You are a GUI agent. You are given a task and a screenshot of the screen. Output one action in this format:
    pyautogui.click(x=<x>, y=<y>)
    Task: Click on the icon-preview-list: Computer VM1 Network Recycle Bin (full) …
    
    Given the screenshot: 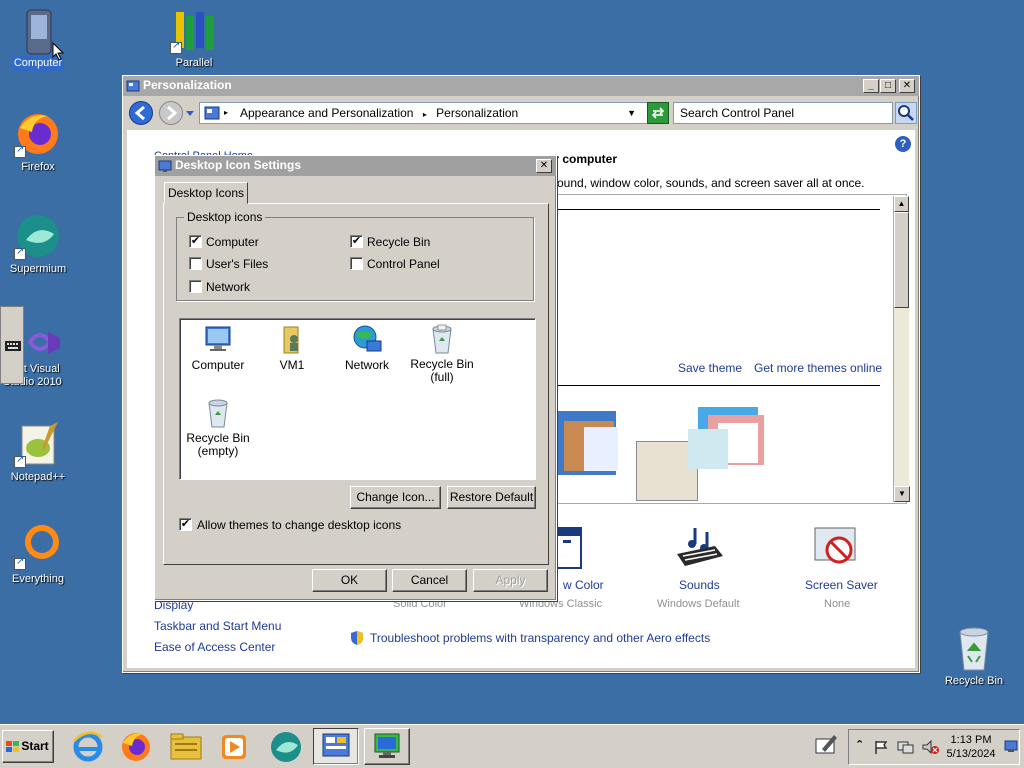 What is the action you would take?
    pyautogui.click(x=357, y=399)
    